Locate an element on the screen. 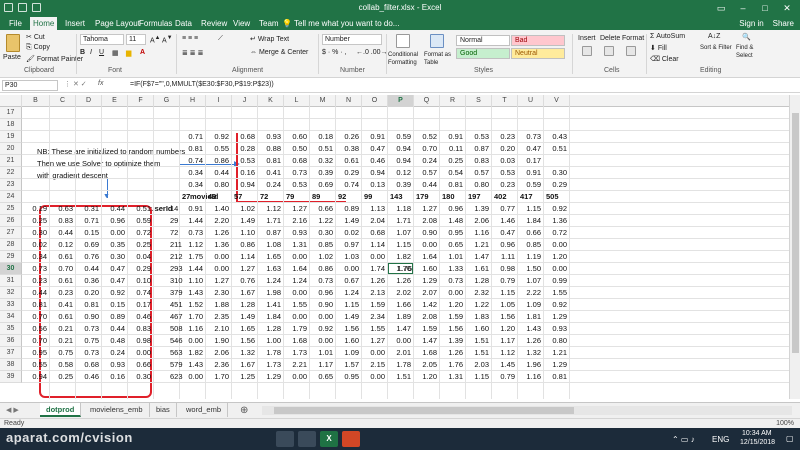  user-factor-cell: 0.20 is located at coordinates (89, 293).